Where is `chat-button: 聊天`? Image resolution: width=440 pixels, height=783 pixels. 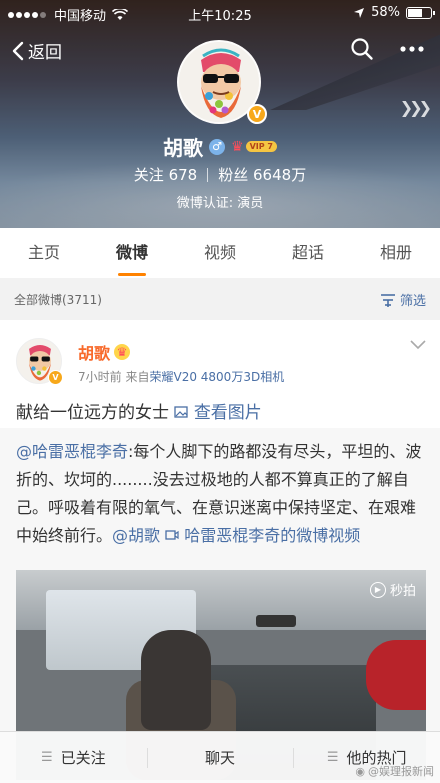
chat-button: 聊天 is located at coordinates (220, 757).